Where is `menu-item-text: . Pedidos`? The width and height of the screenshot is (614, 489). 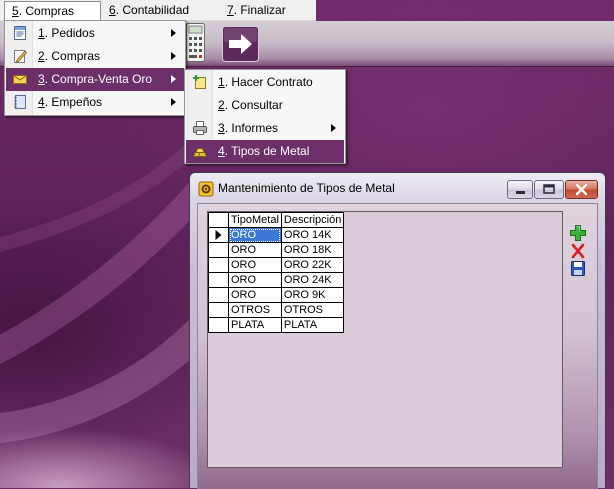
menu-item-text: . Pedidos is located at coordinates (69, 33).